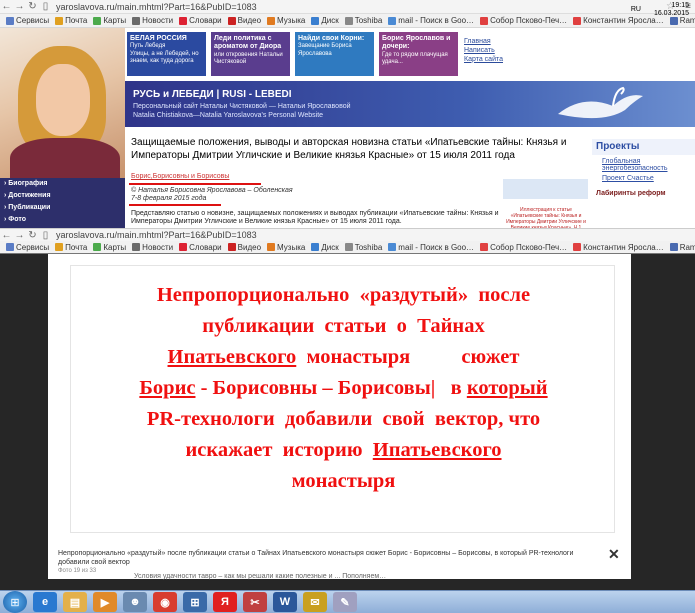  What do you see at coordinates (180, 176) in the screenshot?
I see `article-tag-link: Борис,Борисовны и Борисовы` at bounding box center [180, 176].